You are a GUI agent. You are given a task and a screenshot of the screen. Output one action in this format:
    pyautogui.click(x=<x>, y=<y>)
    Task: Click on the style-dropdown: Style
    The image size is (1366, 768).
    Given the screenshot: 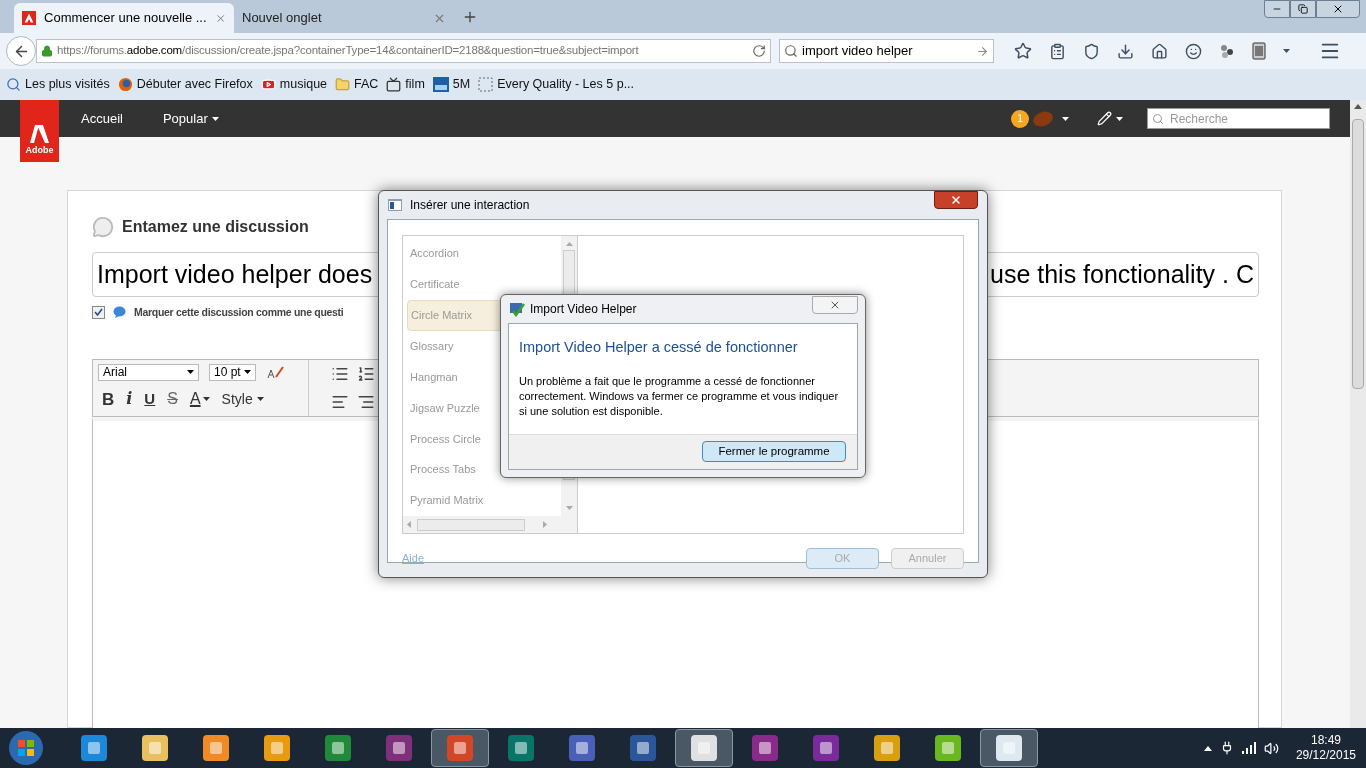 What is the action you would take?
    pyautogui.click(x=242, y=399)
    